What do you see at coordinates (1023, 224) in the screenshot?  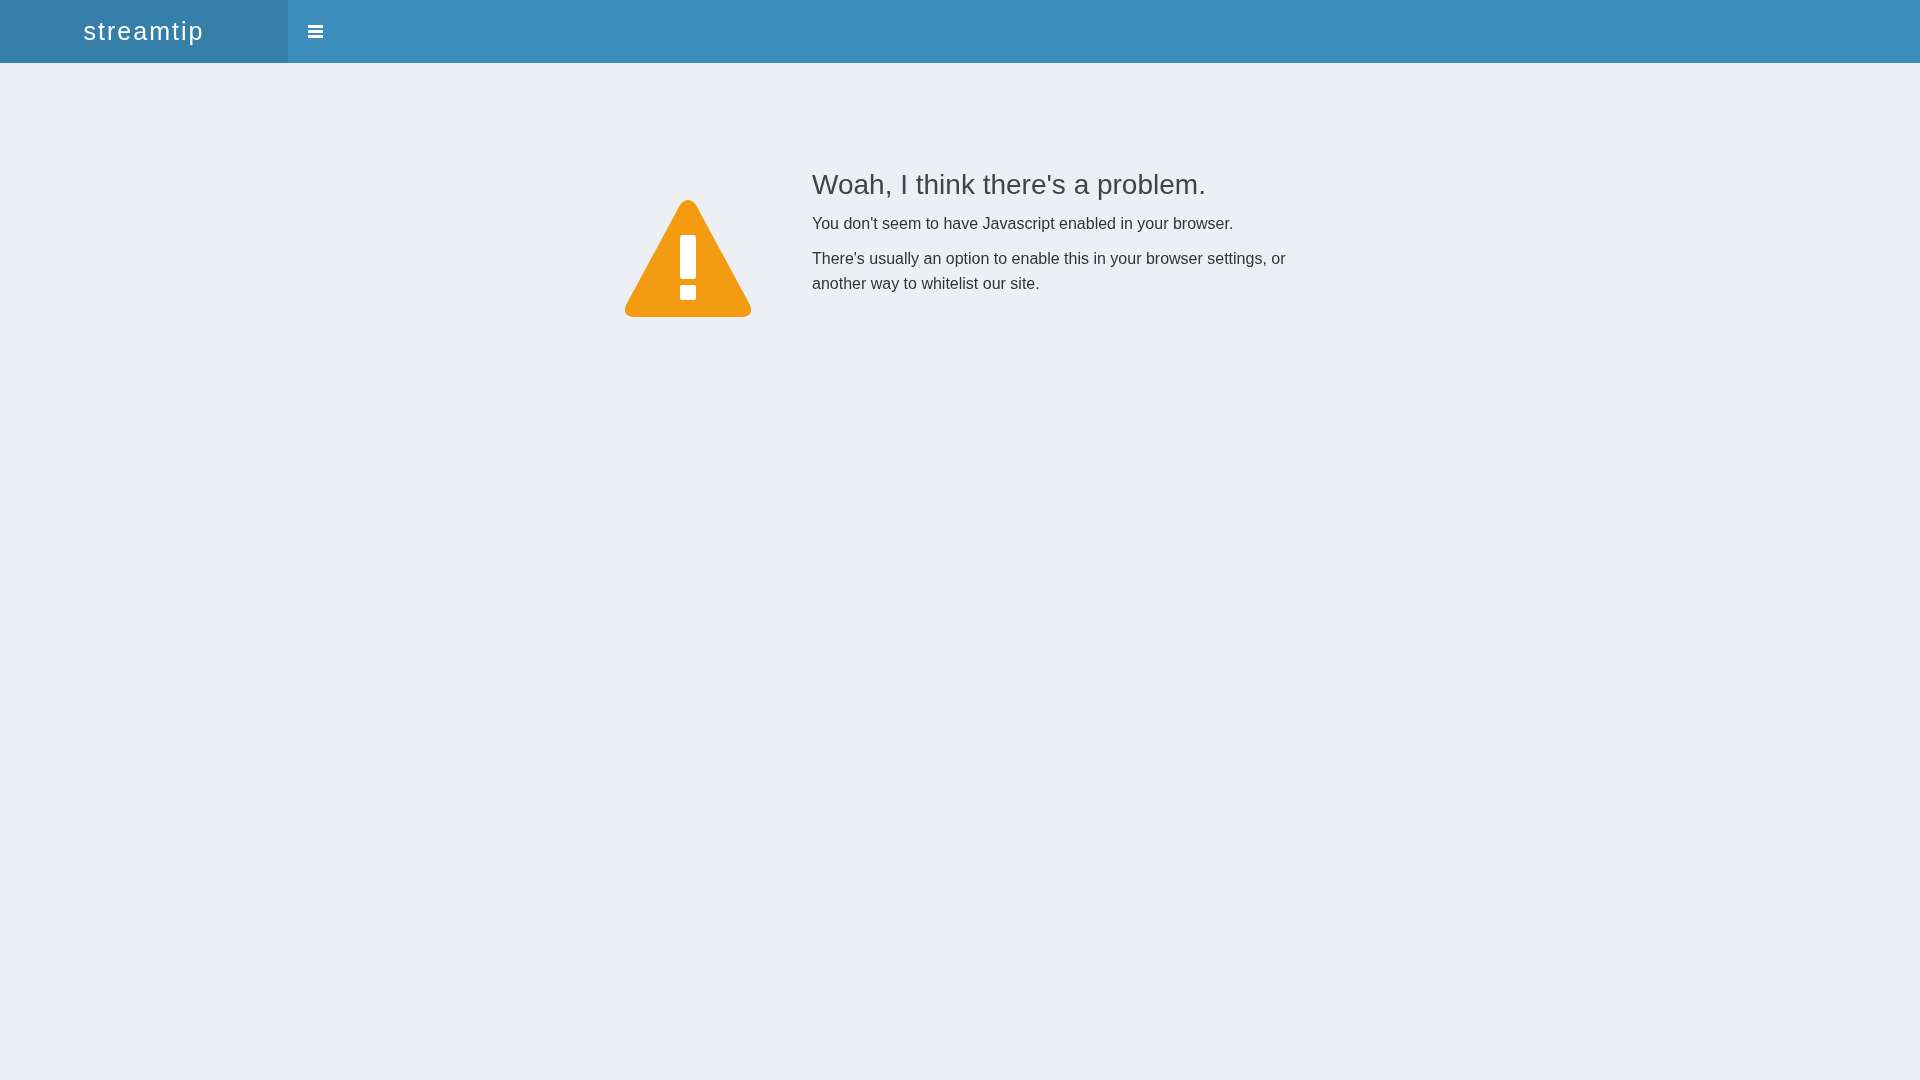 I see `error-message: You don't seem to have Javascript enabled in your browser.` at bounding box center [1023, 224].